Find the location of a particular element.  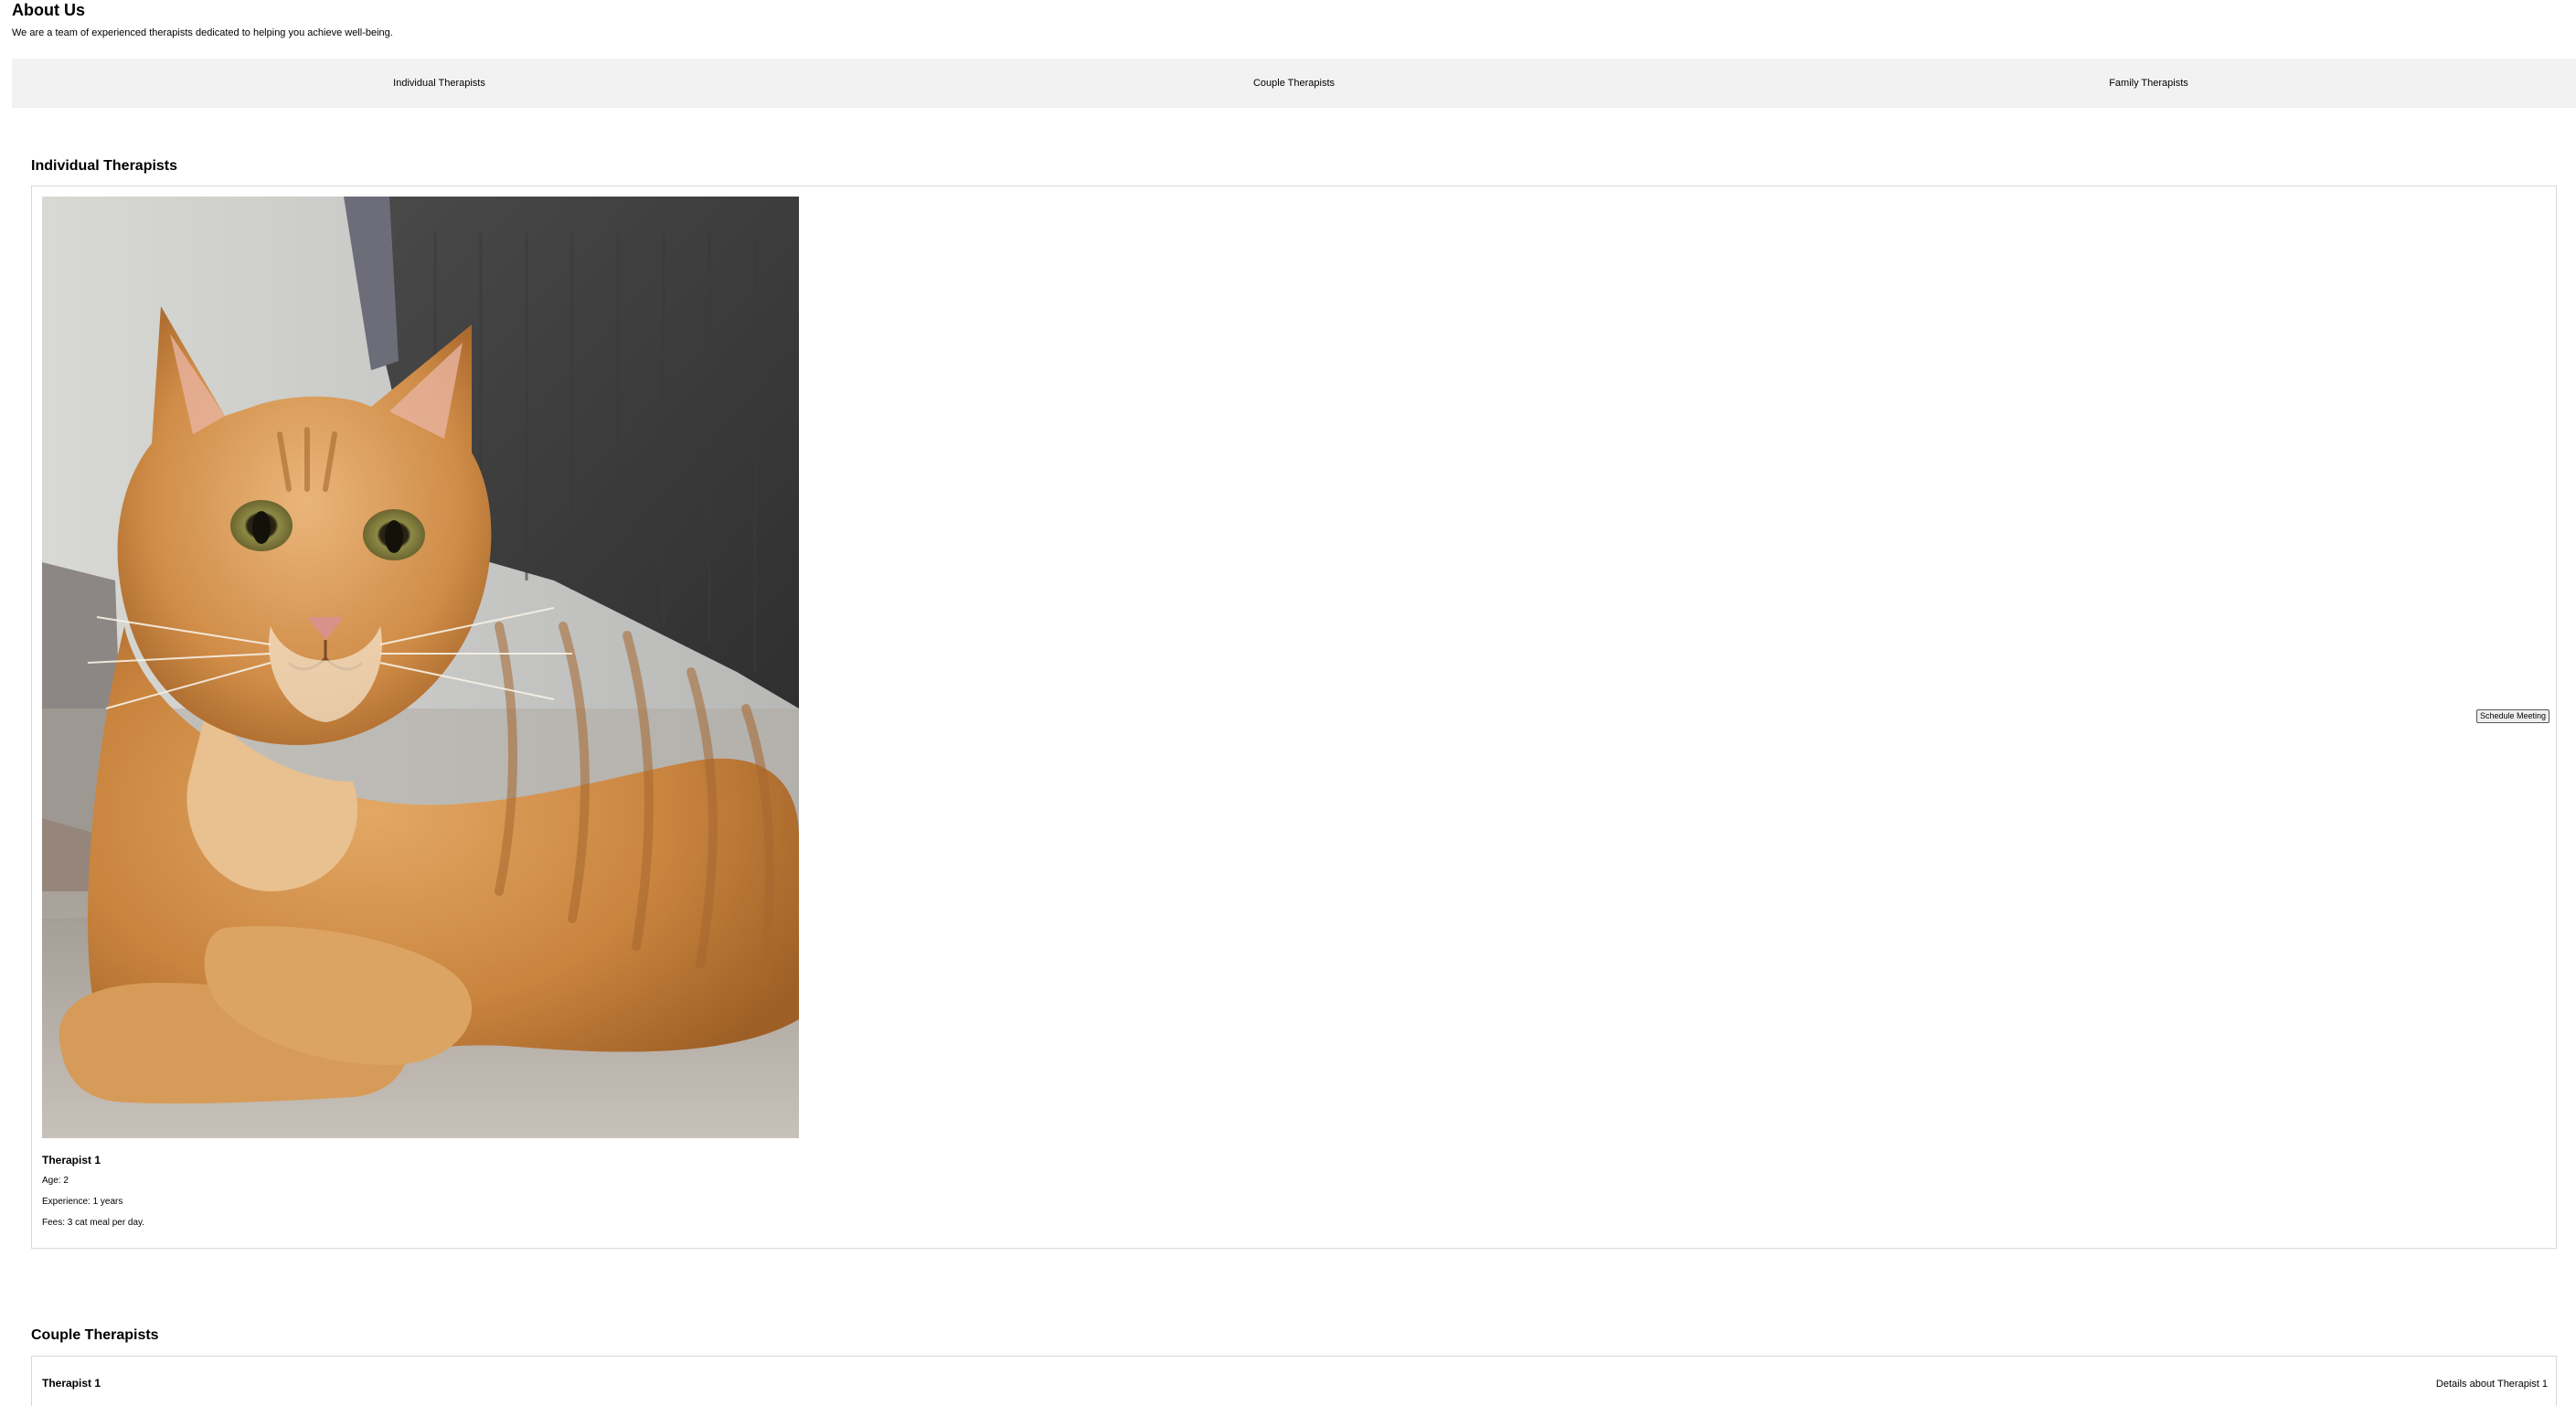

therapist-name: Therapist 1 is located at coordinates (71, 1160).